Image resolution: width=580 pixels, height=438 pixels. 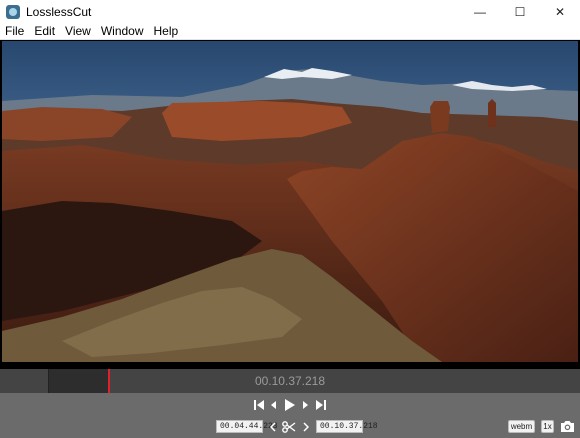 What do you see at coordinates (547, 426) in the screenshot?
I see `playback-speed-button: 1x` at bounding box center [547, 426].